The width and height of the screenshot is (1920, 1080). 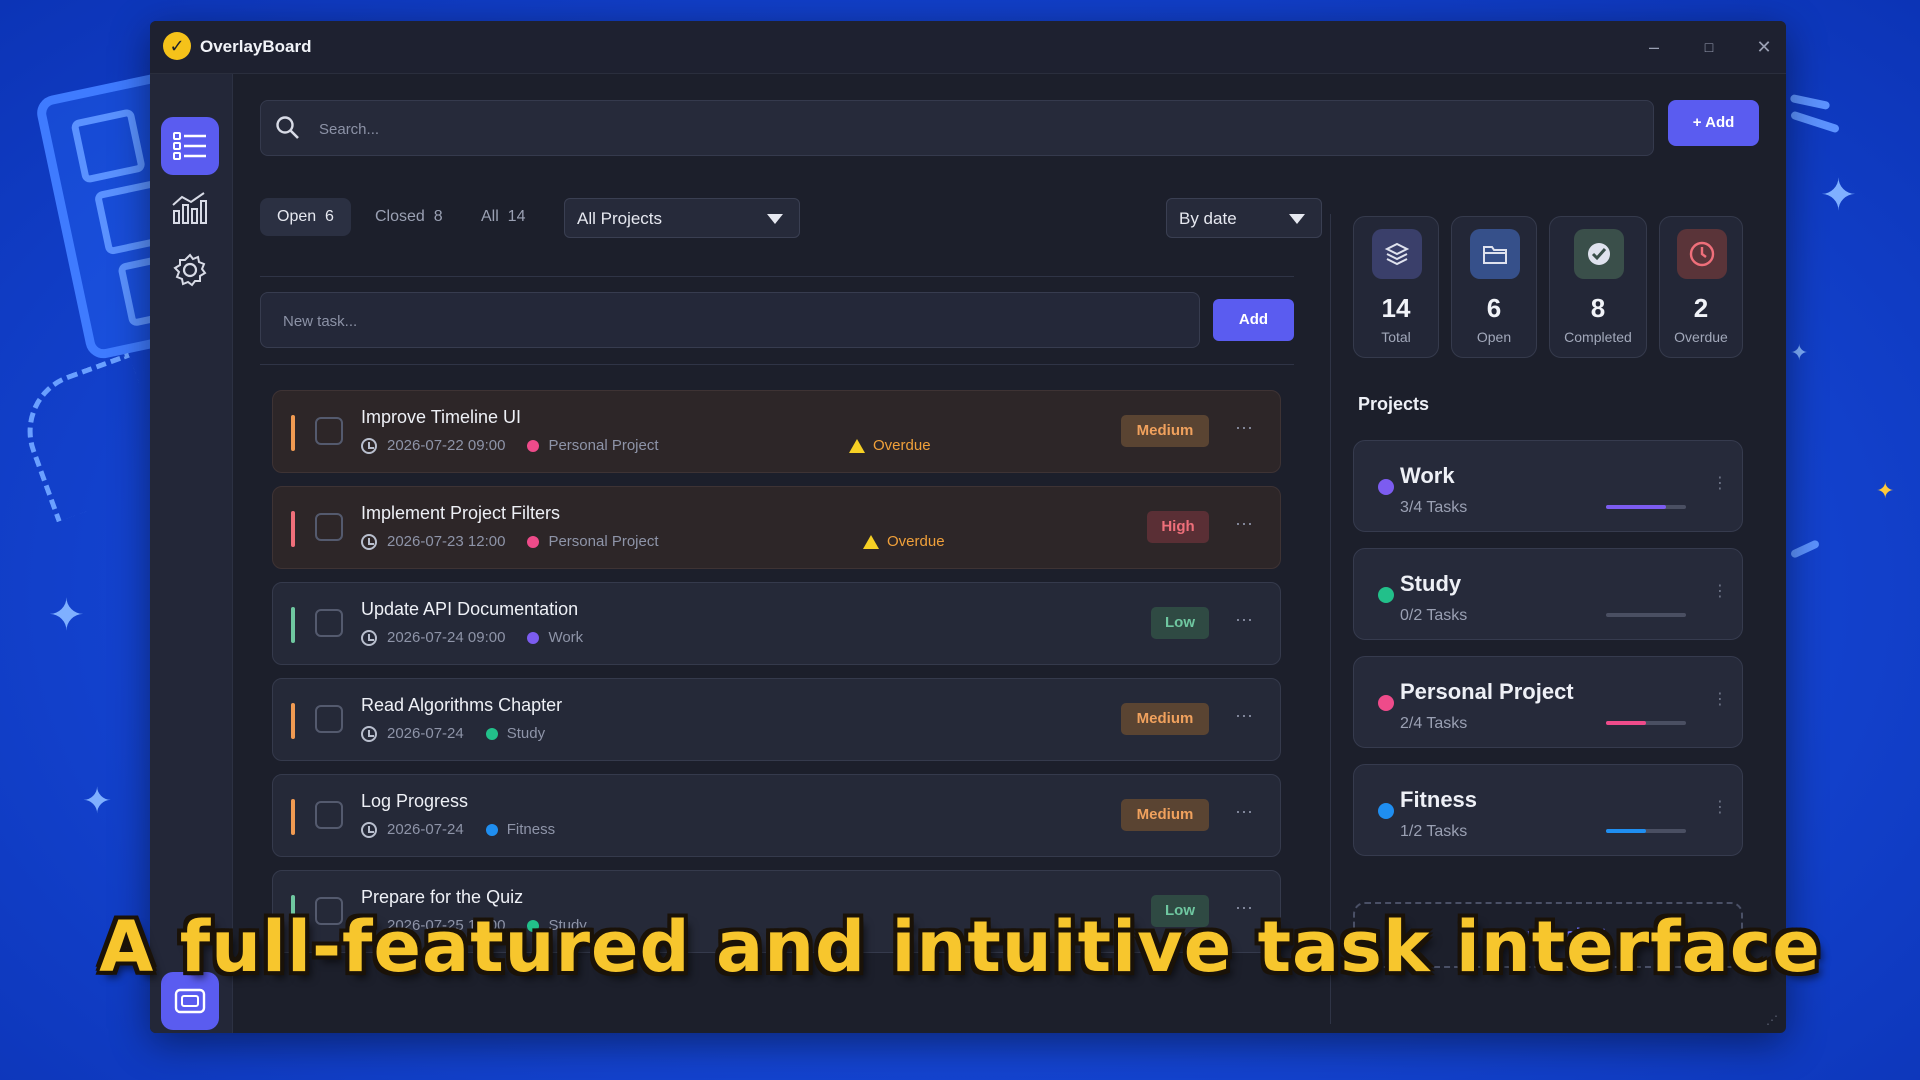 What do you see at coordinates (1434, 507) in the screenshot?
I see `project-task-count: 3/4 Tasks` at bounding box center [1434, 507].